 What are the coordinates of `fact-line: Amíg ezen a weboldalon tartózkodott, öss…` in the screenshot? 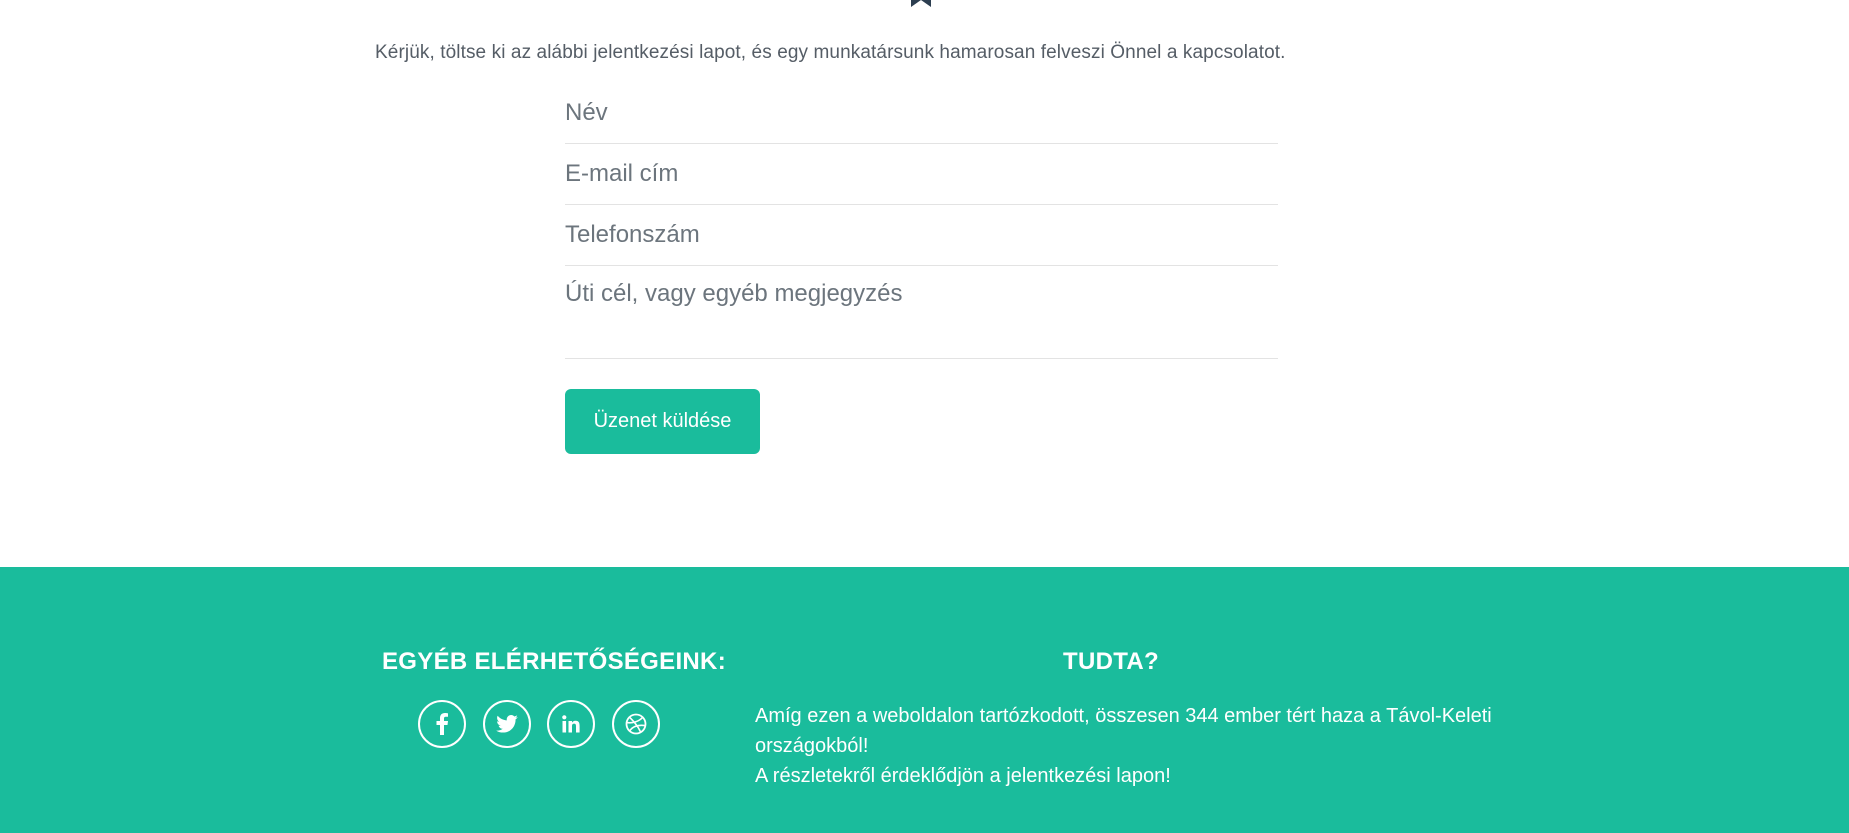 It's located at (1123, 716).